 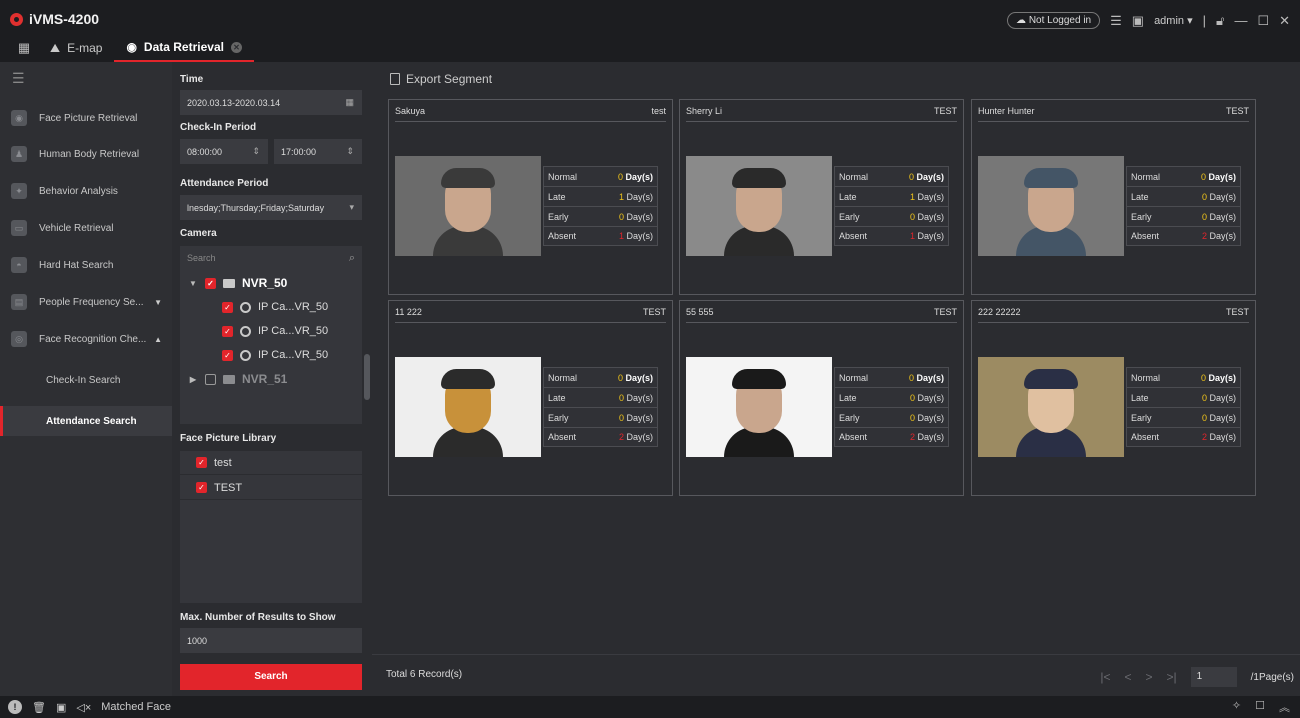 What do you see at coordinates (15, 707) in the screenshot?
I see `alert-icon: !` at bounding box center [15, 707].